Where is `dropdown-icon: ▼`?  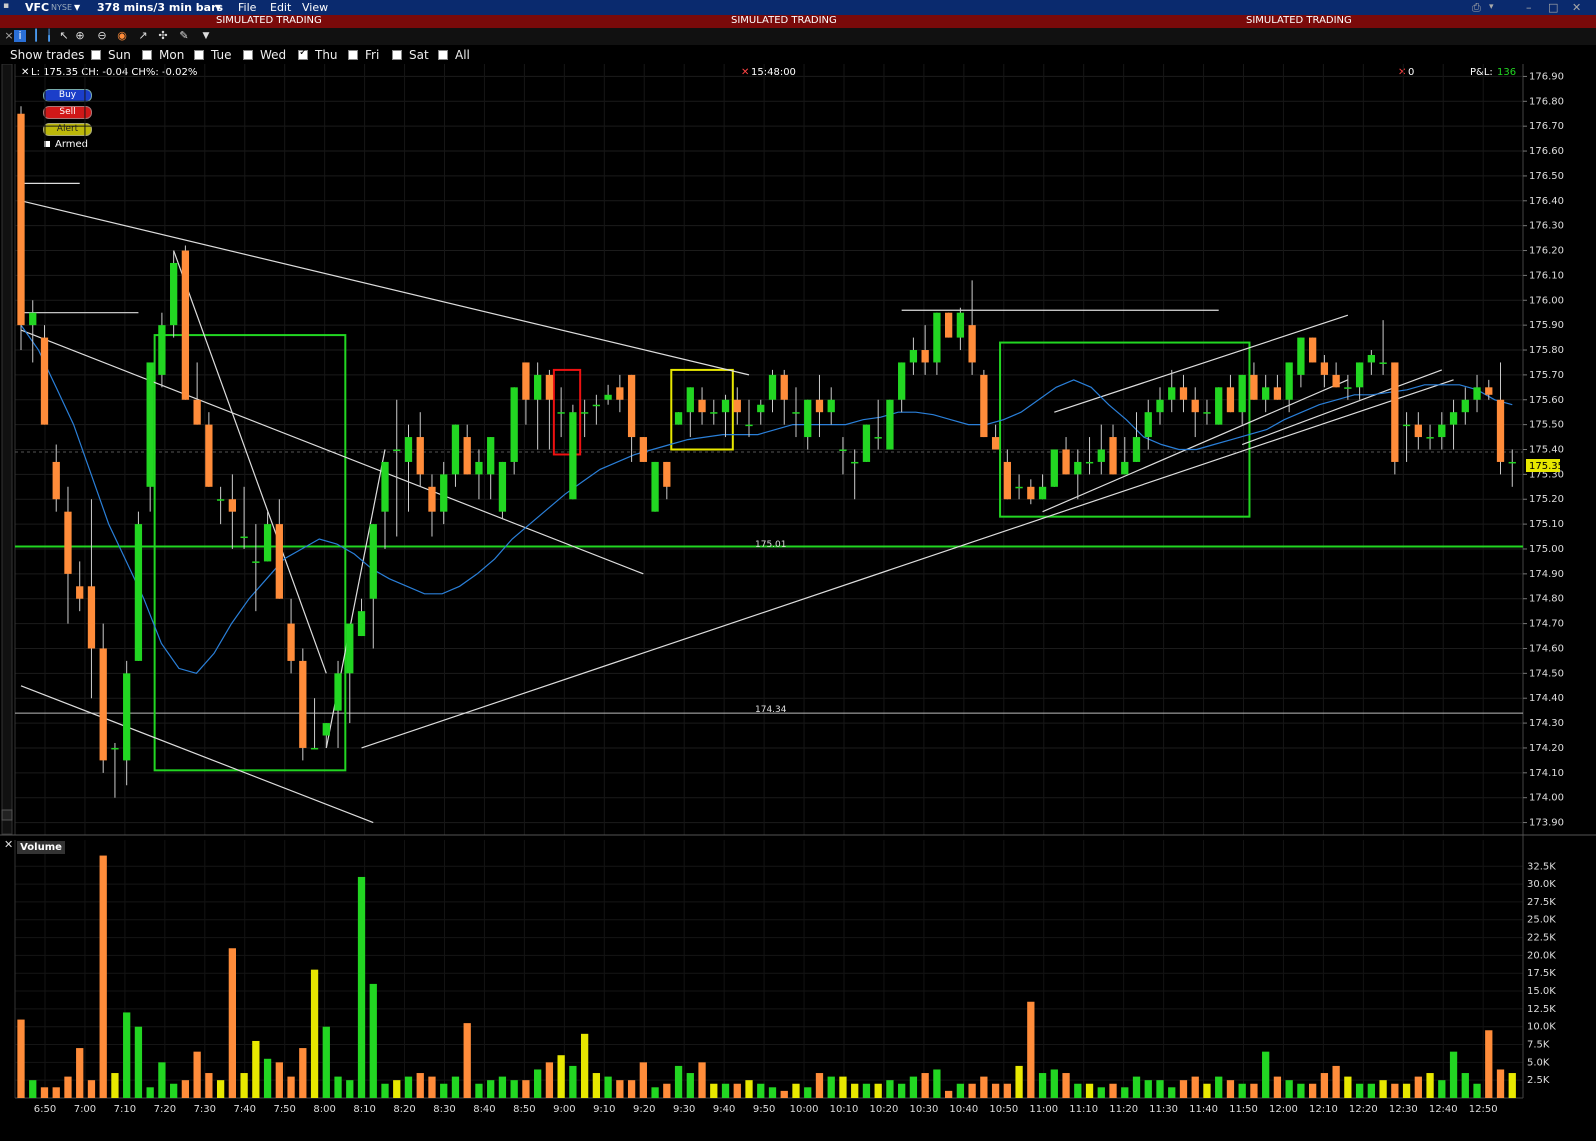
dropdown-icon: ▼ is located at coordinates (206, 36).